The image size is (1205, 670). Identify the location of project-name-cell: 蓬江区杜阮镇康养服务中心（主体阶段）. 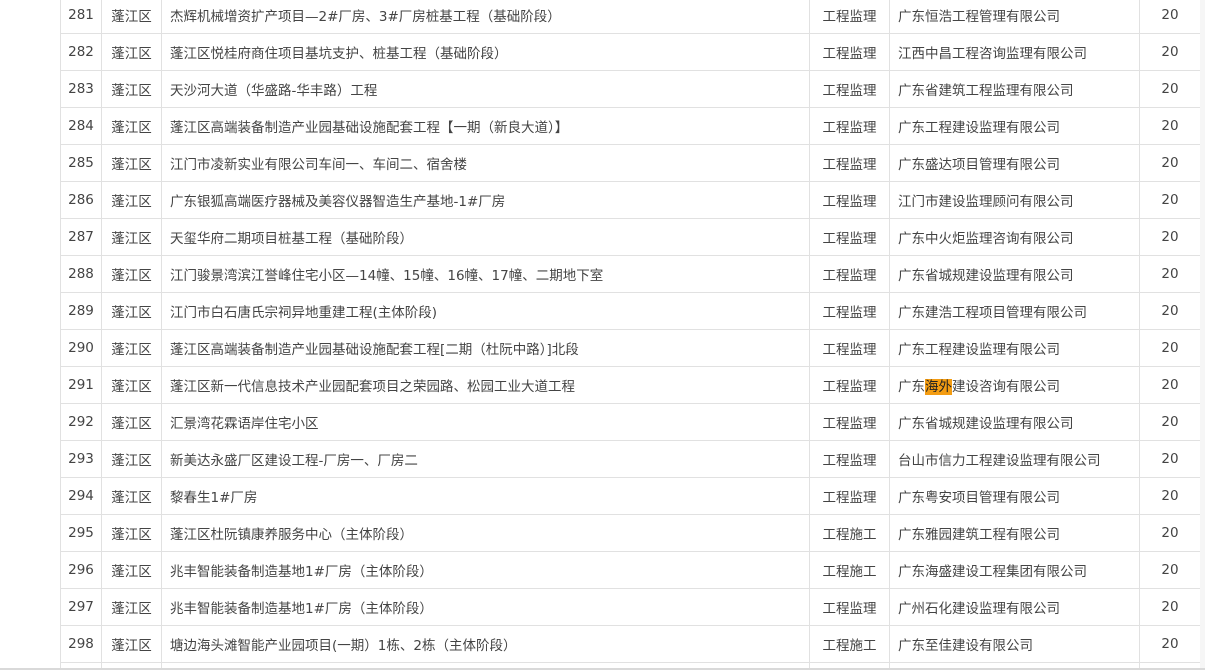
(485, 533).